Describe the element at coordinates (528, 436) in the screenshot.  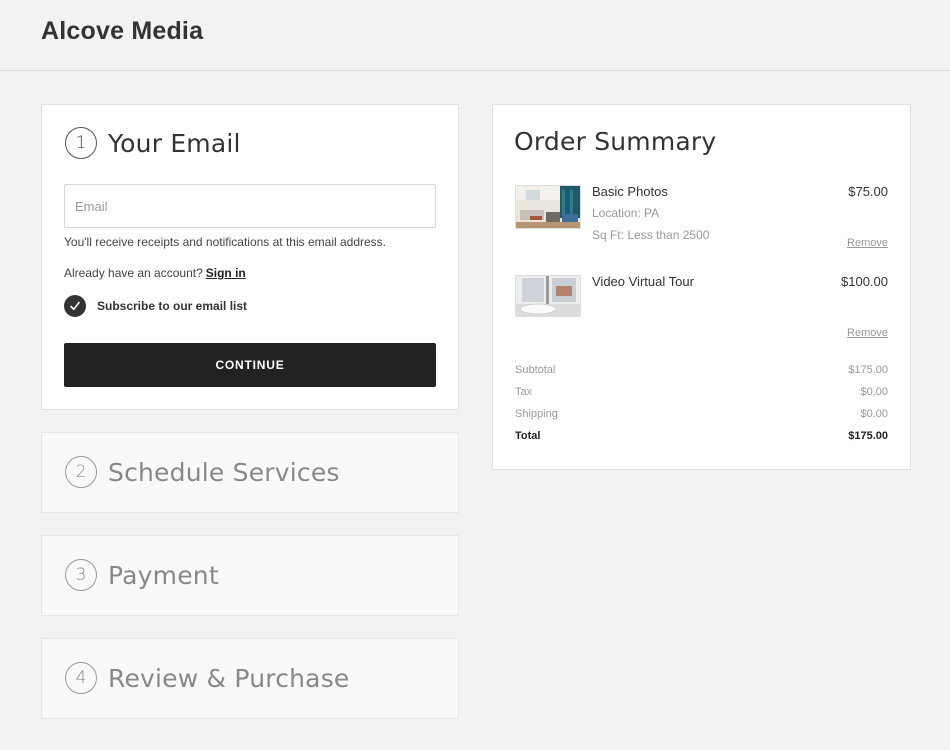
I see `total-label: Total` at that location.